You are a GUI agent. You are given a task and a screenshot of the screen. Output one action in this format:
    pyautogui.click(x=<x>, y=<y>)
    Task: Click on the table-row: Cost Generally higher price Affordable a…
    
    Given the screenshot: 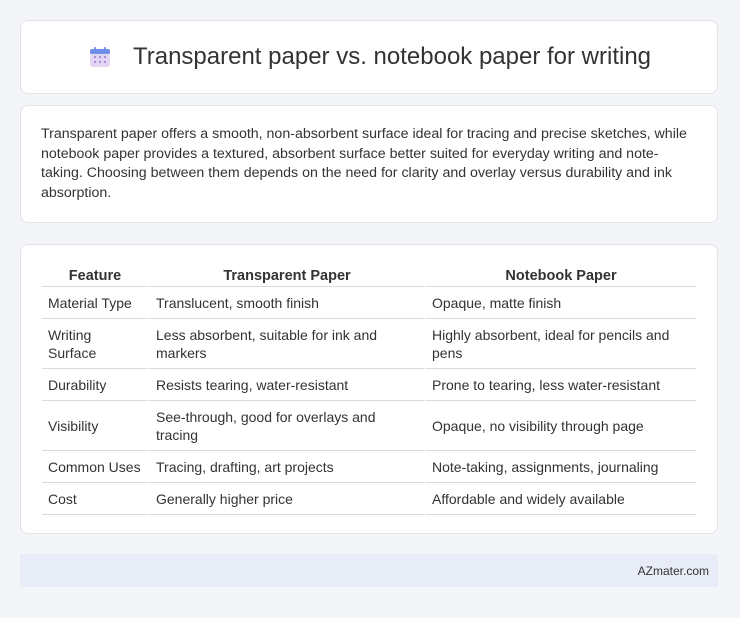 What is the action you would take?
    pyautogui.click(x=369, y=499)
    